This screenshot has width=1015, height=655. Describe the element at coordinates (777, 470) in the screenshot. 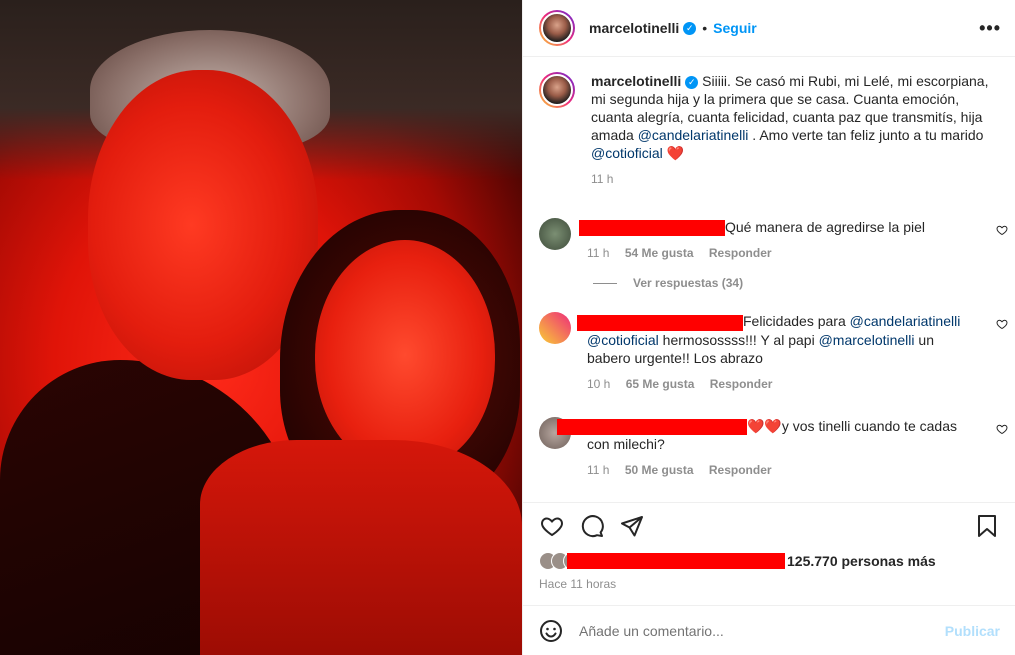

I see `comment-meta: 11 h 50 Me gusta Responder` at that location.